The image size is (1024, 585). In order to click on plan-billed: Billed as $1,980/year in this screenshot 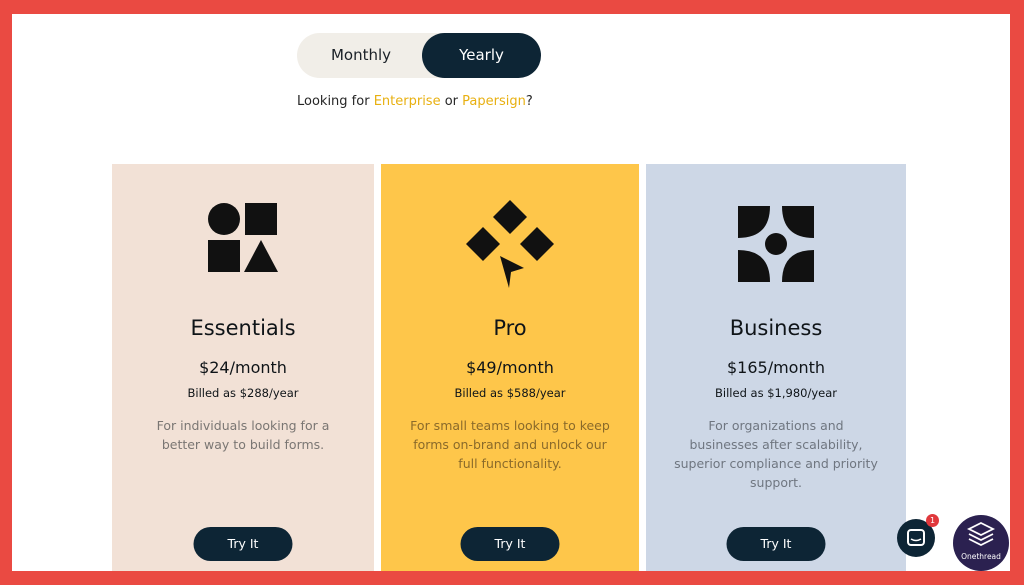, I will do `click(776, 393)`.